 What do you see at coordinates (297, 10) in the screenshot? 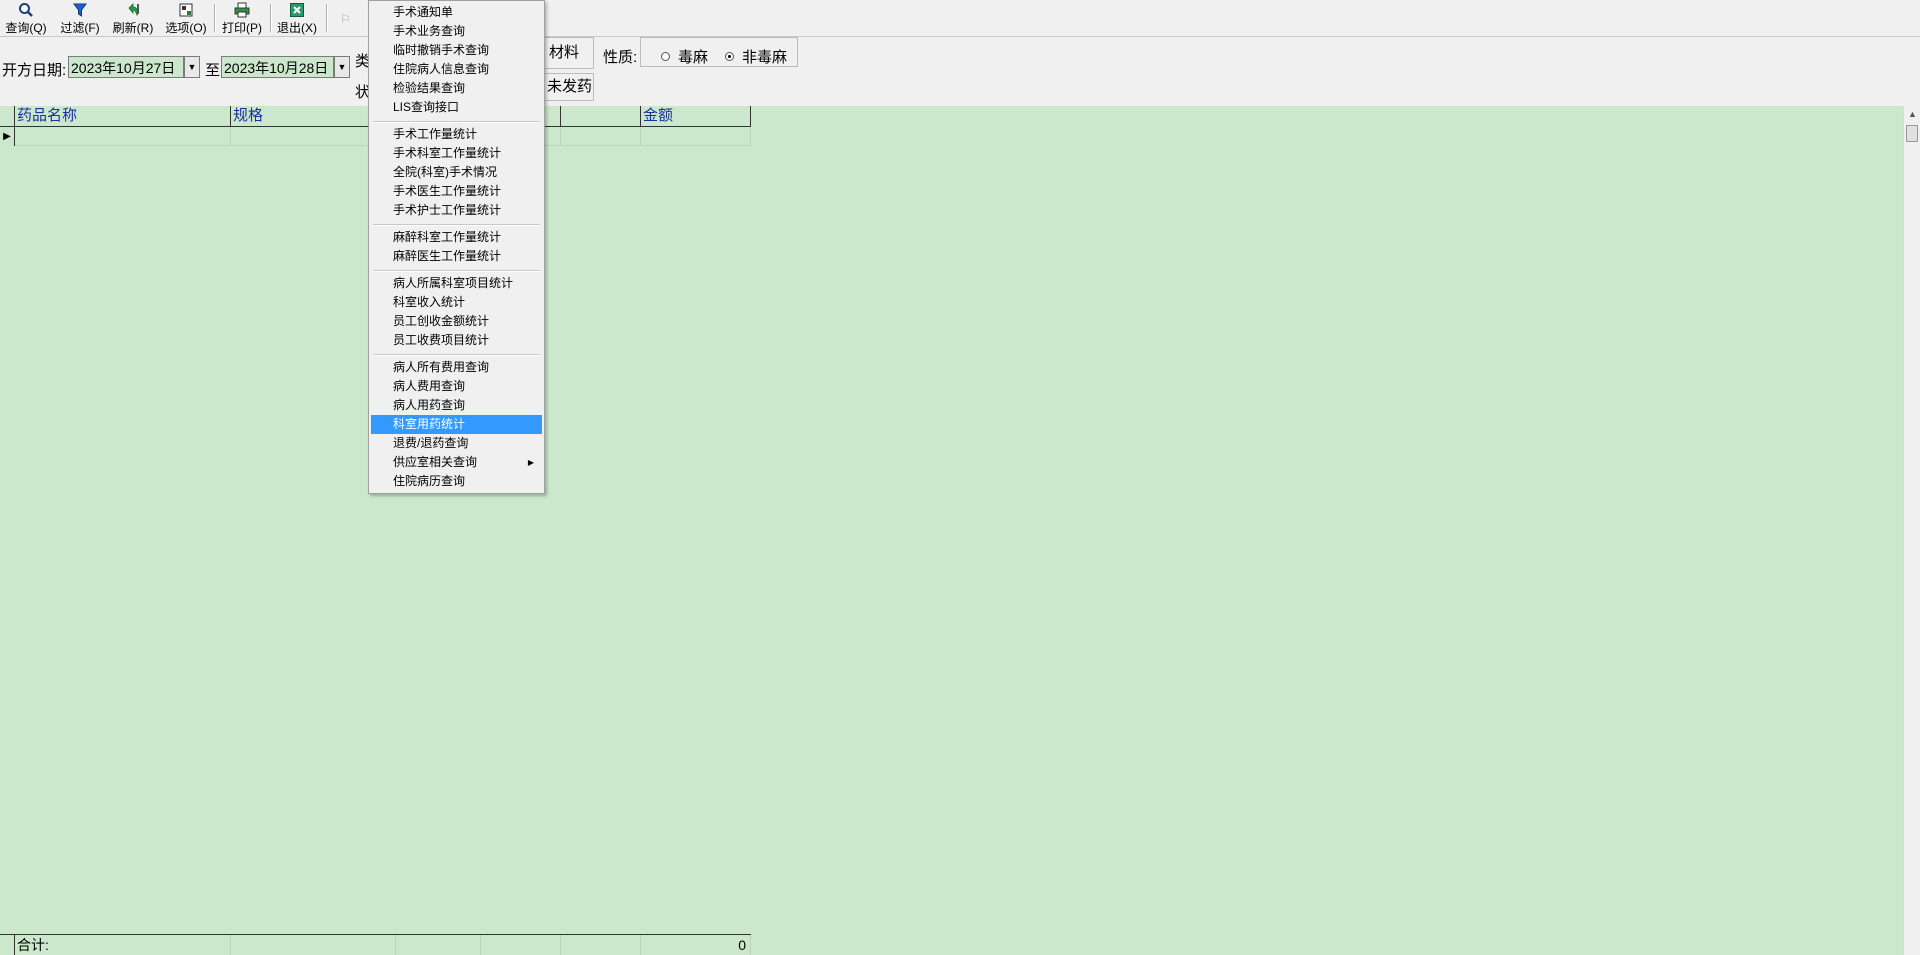
I see `exit-icon` at bounding box center [297, 10].